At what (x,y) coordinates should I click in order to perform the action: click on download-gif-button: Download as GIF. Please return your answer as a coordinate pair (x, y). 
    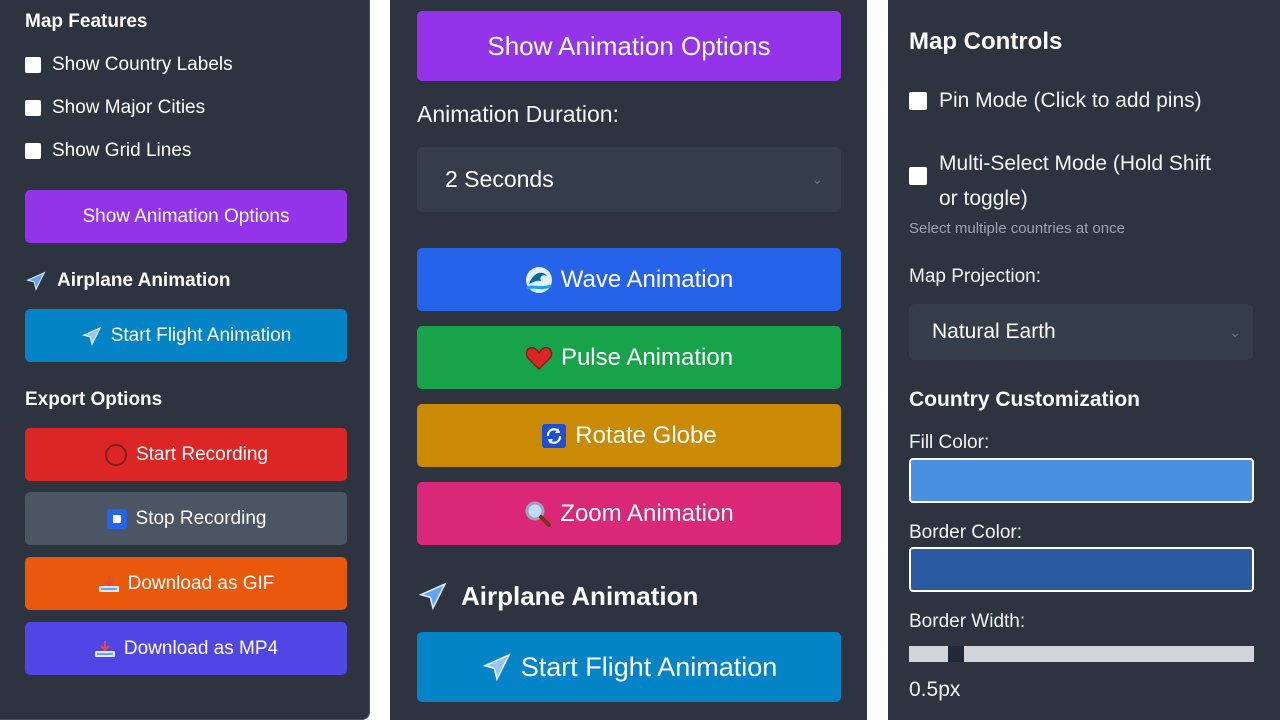
    Looking at the image, I should click on (186, 583).